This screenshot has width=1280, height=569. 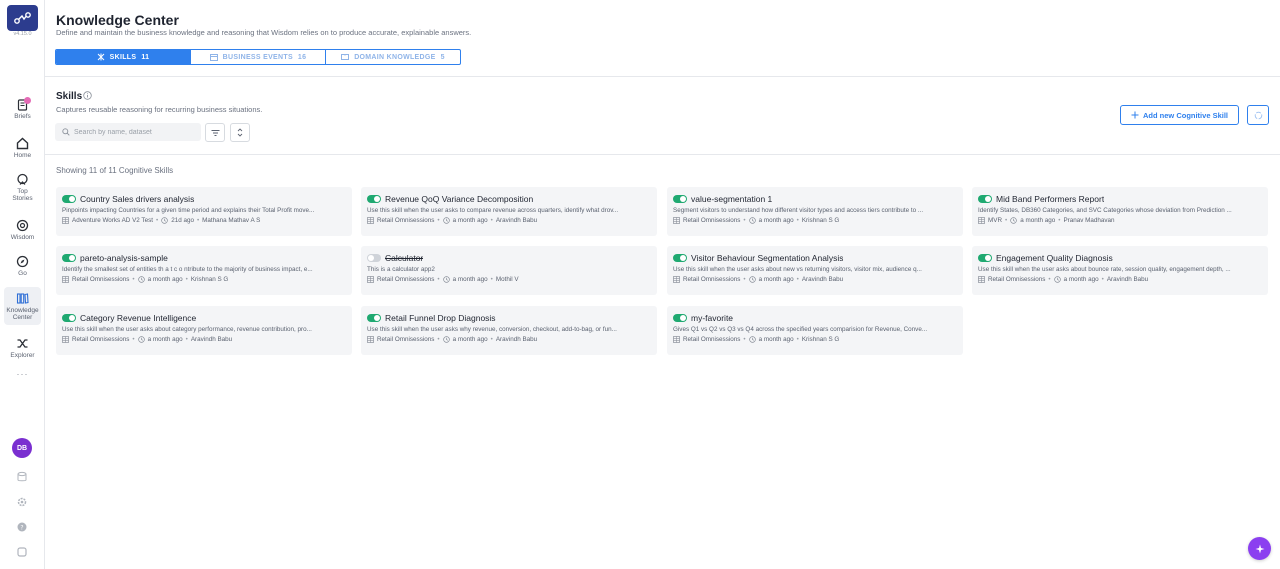 What do you see at coordinates (22, 266) in the screenshot?
I see `nav-go: Go` at bounding box center [22, 266].